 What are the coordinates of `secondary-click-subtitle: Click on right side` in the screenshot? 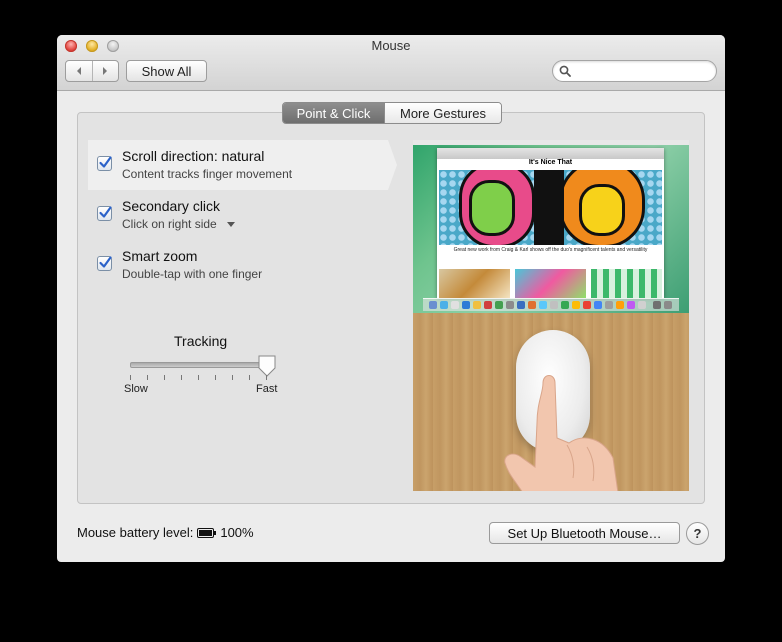 It's located at (178, 224).